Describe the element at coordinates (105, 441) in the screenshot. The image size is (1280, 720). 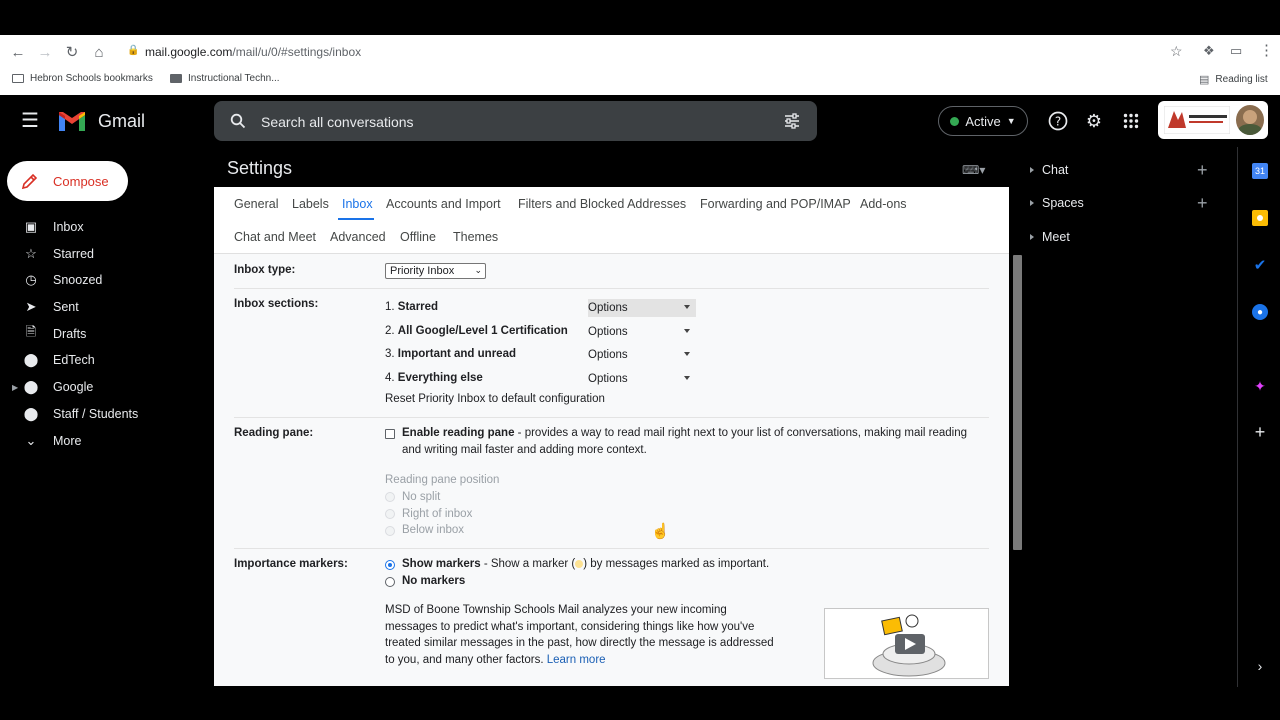
I see `sidebar-item-more: ⌄ More` at that location.